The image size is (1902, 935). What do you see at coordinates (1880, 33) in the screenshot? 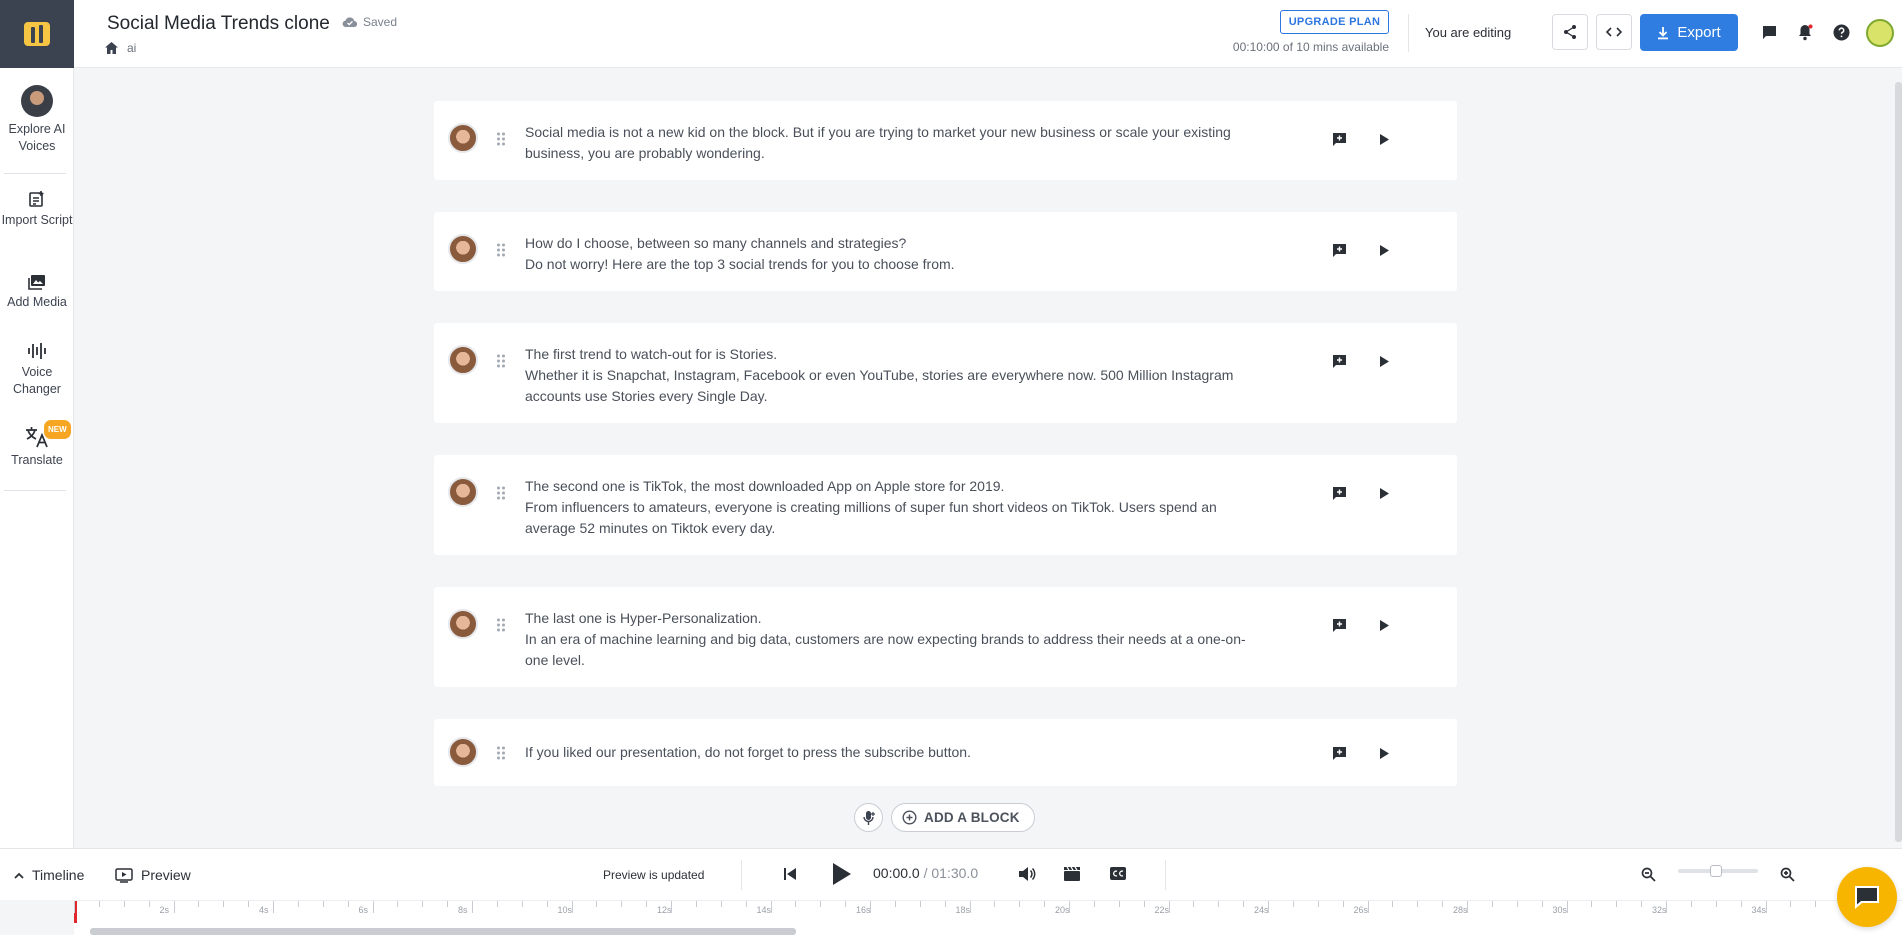
I see `user-avatar` at bounding box center [1880, 33].